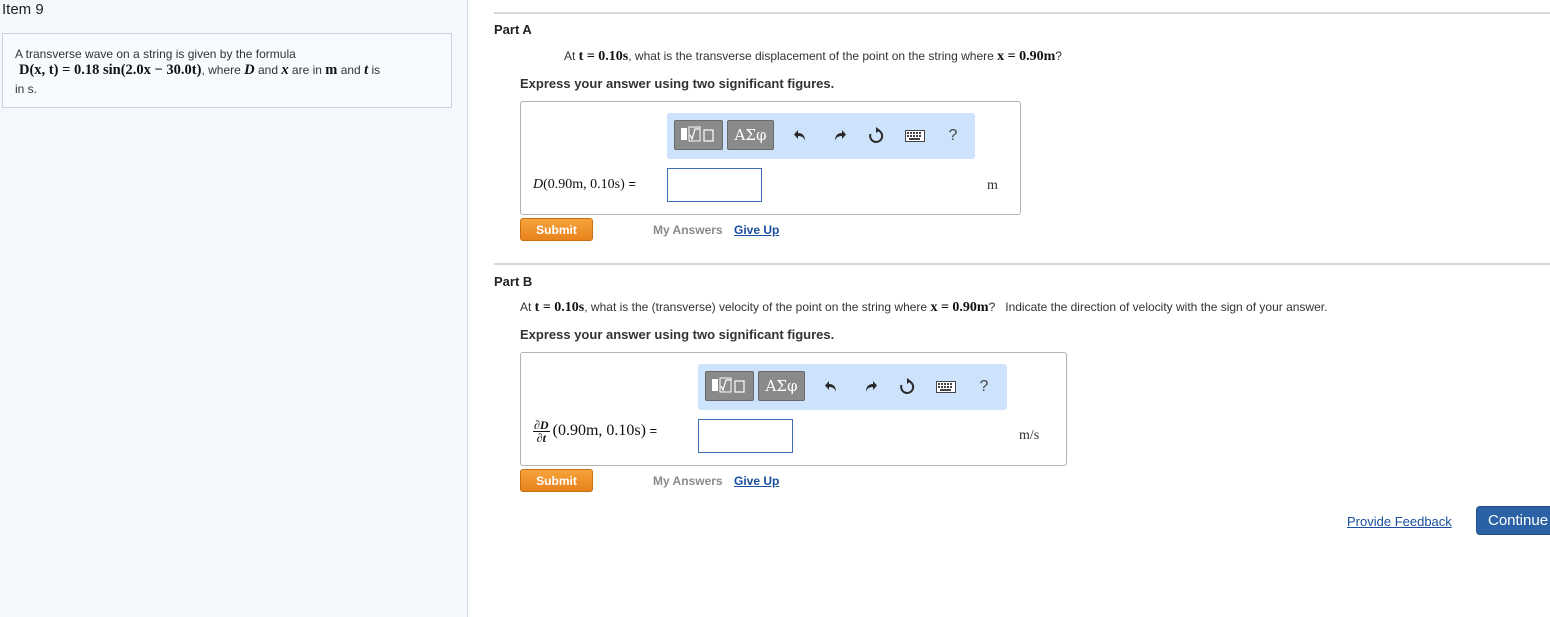 This screenshot has height=617, width=1550. What do you see at coordinates (603, 56) in the screenshot?
I see `part-a-q-time: t = 0.10s` at bounding box center [603, 56].